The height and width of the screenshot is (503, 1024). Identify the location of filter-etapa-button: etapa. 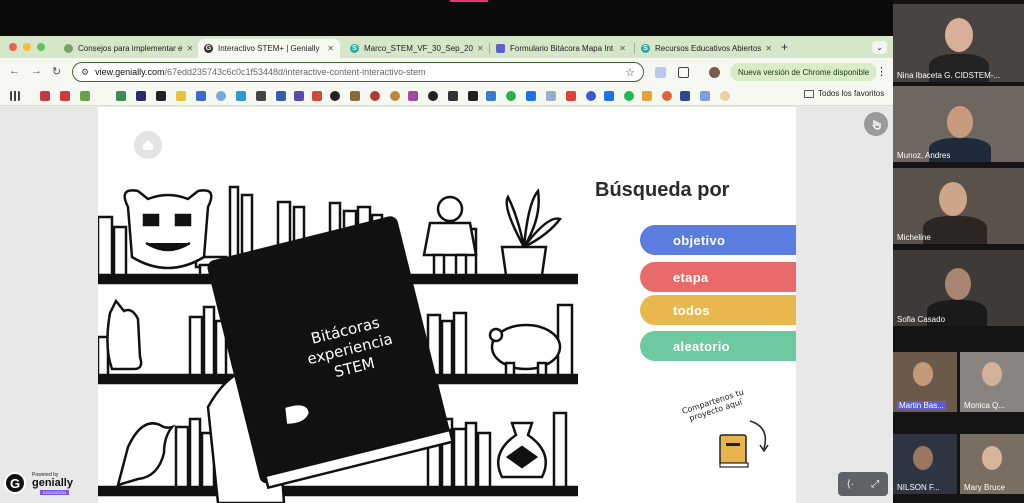
(718, 277).